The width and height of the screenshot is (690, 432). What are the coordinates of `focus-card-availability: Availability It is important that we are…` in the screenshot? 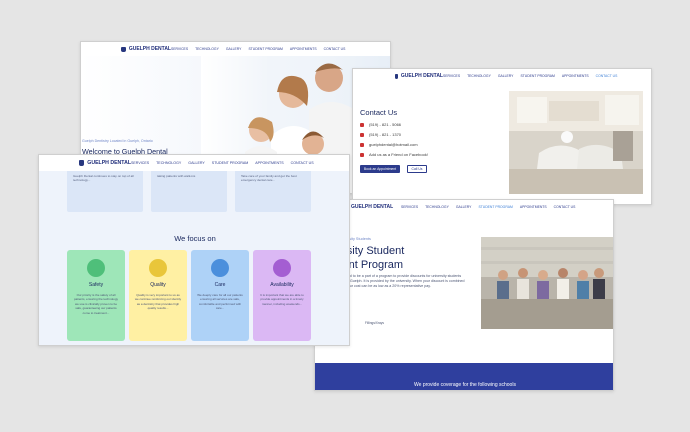 It's located at (282, 295).